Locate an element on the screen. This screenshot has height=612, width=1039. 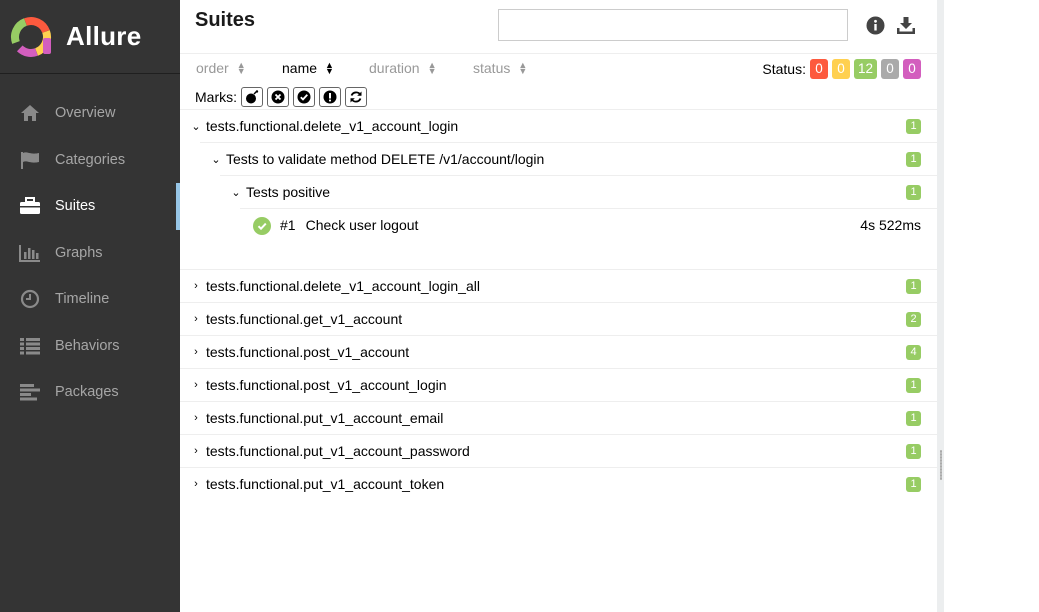
sidebar-item-label: Overview is located at coordinates (85, 113).